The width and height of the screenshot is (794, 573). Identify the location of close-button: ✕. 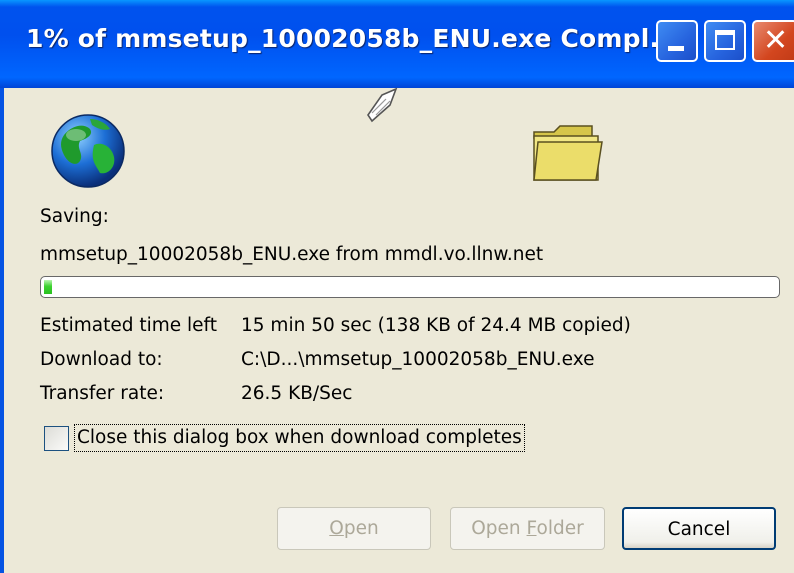
(773, 41).